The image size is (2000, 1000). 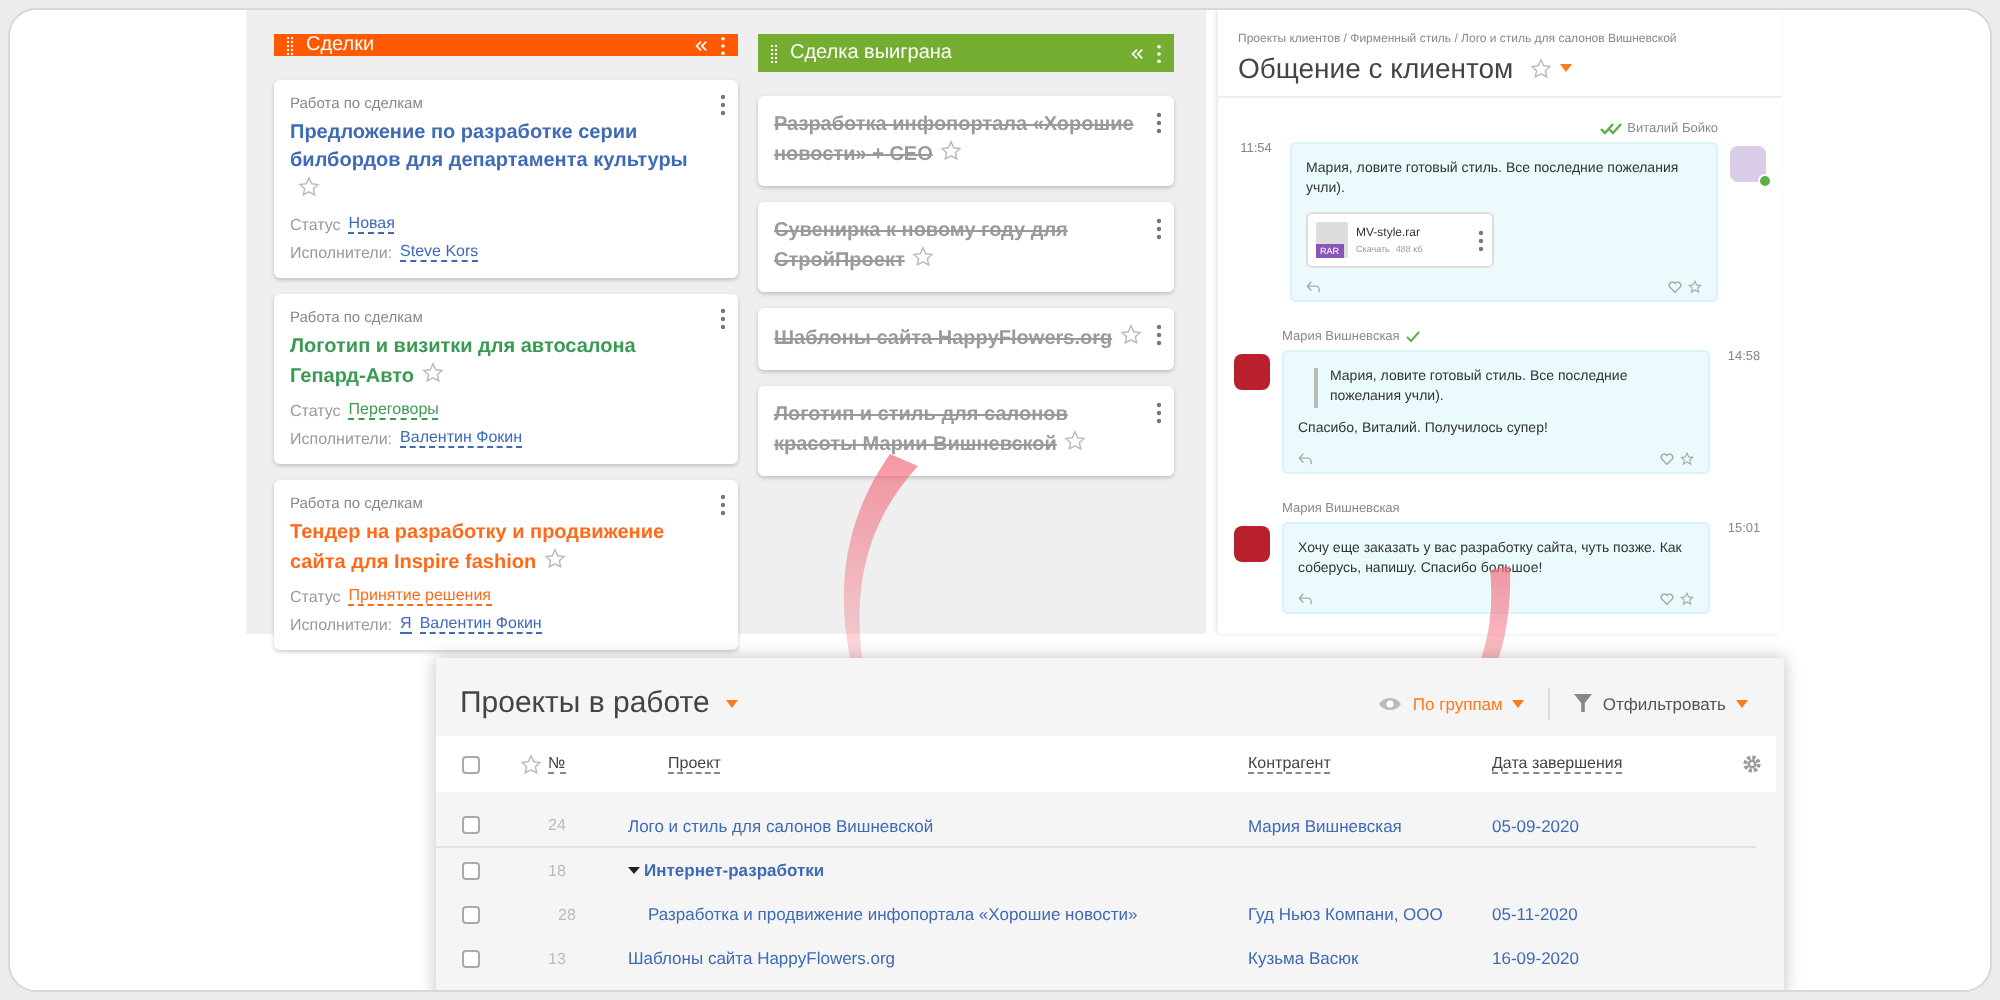 What do you see at coordinates (501, 163) in the screenshot?
I see `card-title: Предложение по разработке серии билбордов для департамента культуры` at bounding box center [501, 163].